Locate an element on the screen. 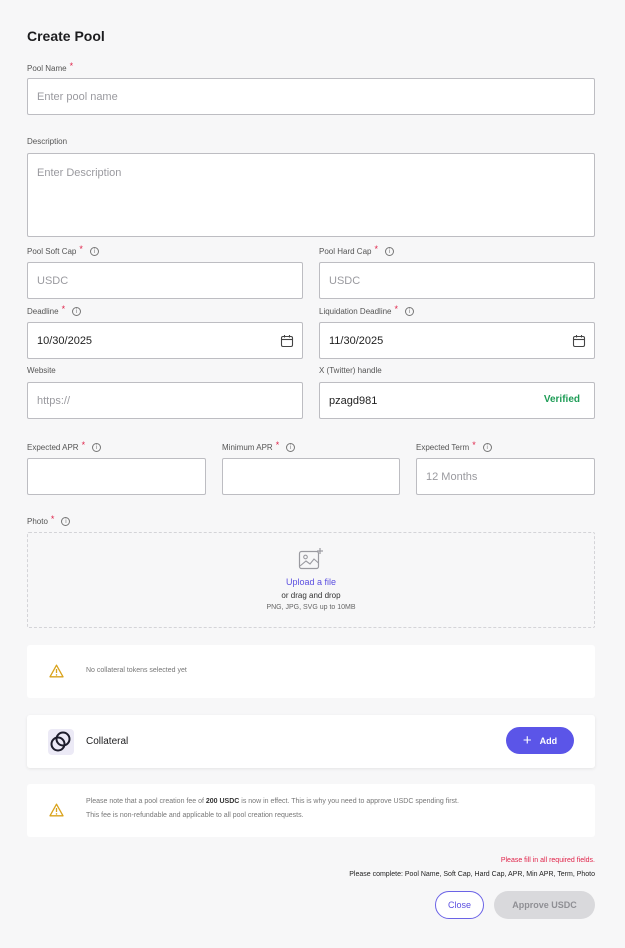 The height and width of the screenshot is (948, 625). hard-cap-input: USDC is located at coordinates (457, 280).